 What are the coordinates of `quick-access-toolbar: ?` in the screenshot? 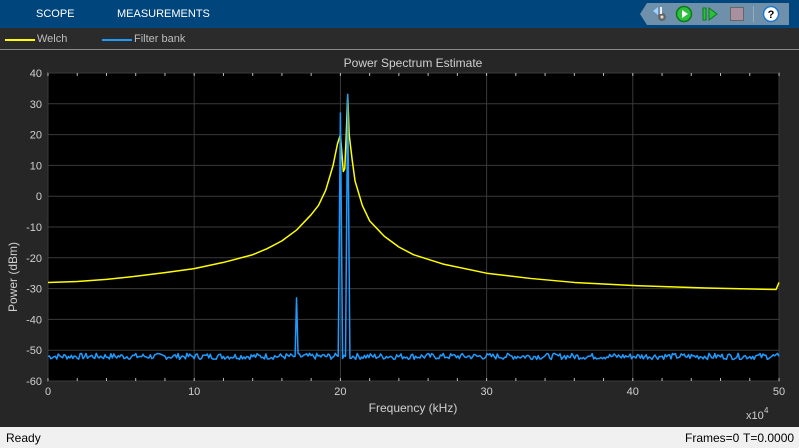 It's located at (714, 14).